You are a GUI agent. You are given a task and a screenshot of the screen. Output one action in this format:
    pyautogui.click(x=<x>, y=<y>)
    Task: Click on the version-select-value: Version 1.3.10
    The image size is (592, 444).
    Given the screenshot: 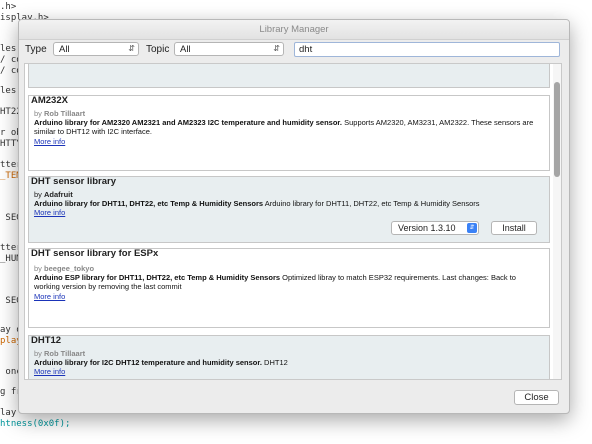 What is the action you would take?
    pyautogui.click(x=427, y=228)
    